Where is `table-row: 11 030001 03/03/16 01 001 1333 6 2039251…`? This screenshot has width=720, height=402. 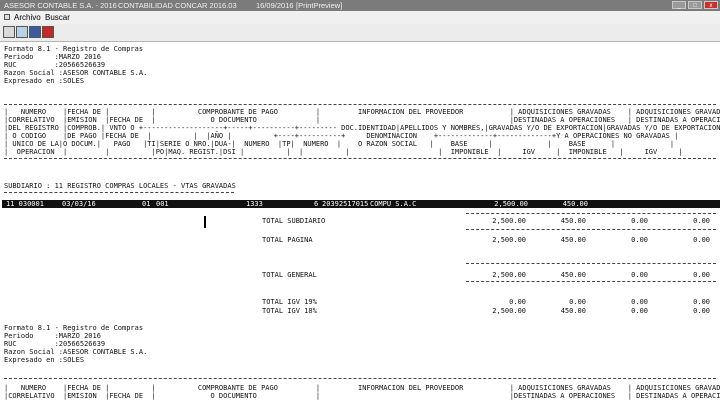
table-row: 11 030001 03/03/16 01 001 1333 6 2039251… is located at coordinates (361, 204).